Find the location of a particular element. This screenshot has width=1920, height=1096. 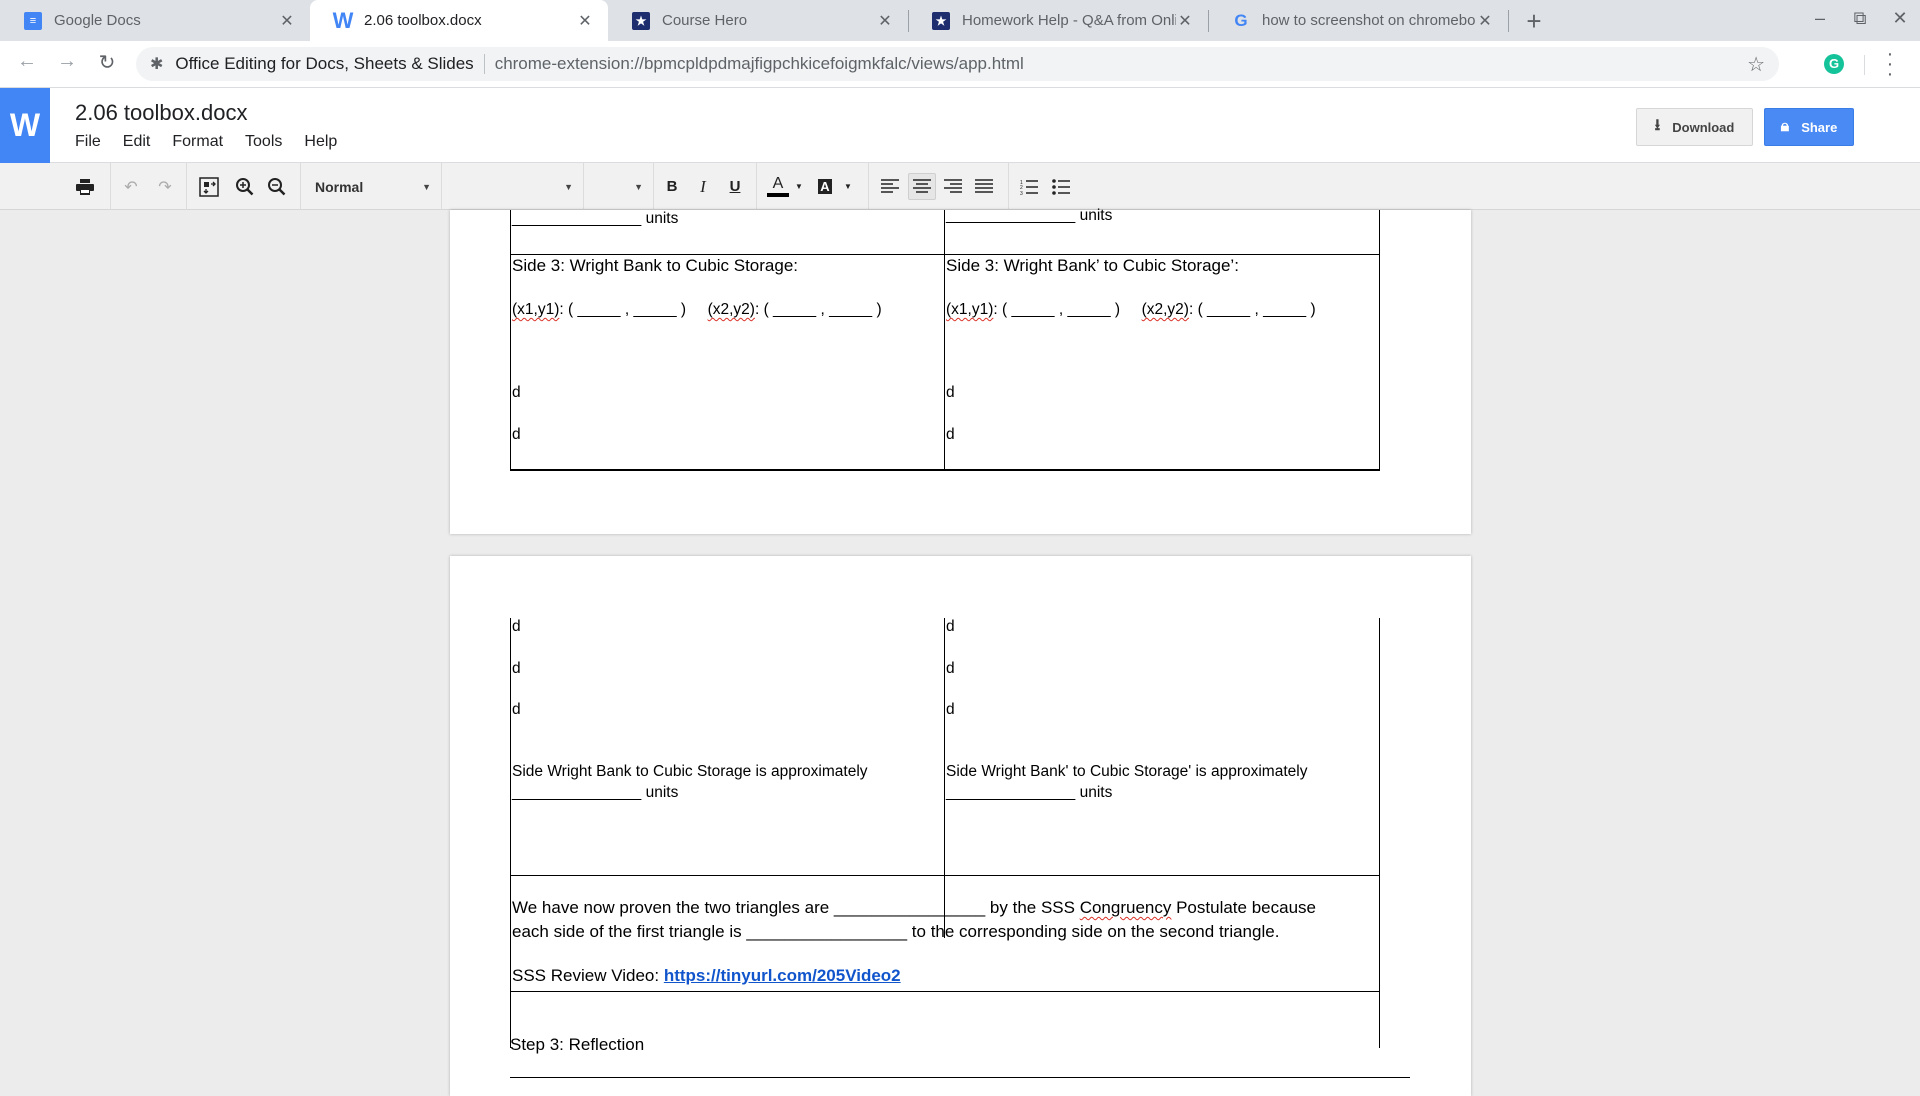

align-center-button is located at coordinates (922, 186).